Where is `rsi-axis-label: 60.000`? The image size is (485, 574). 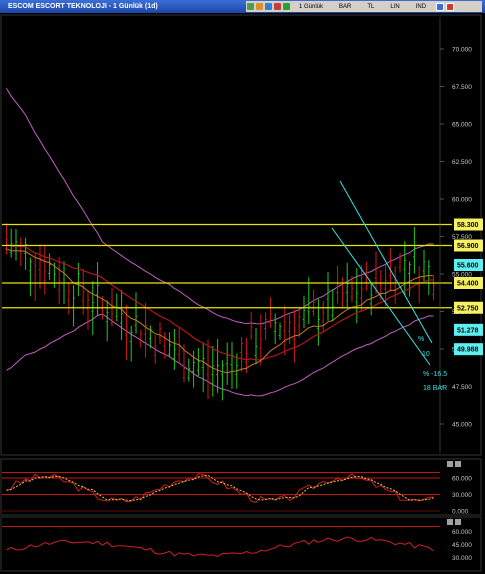
rsi-axis-label: 60.000 is located at coordinates (462, 479).